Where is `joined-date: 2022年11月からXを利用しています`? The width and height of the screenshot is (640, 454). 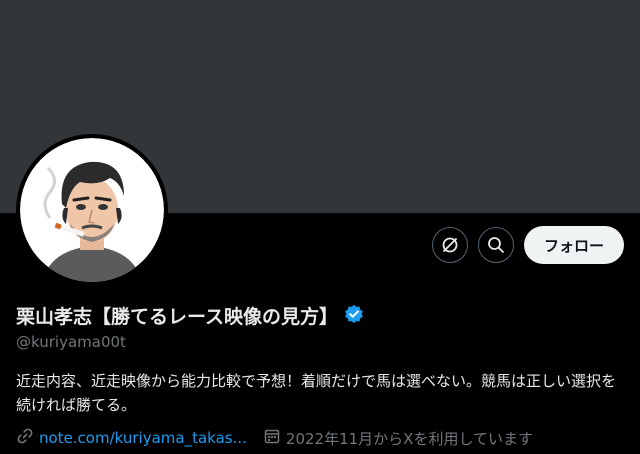
joined-date: 2022年11月からXを利用しています is located at coordinates (409, 438).